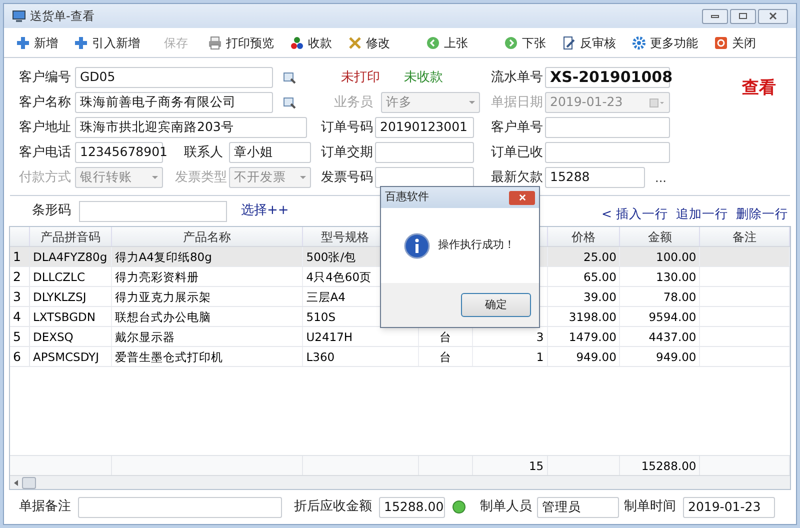  What do you see at coordinates (71, 296) in the screenshot?
I see `table-cell: DLYKLZSJ` at bounding box center [71, 296].